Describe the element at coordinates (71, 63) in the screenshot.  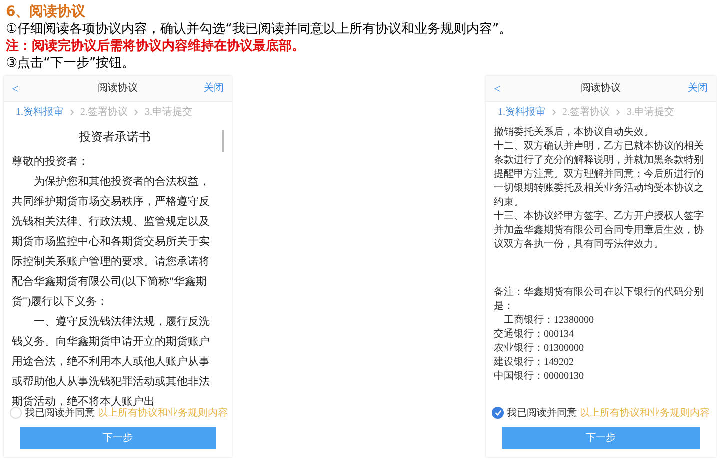
I see `instruction-text: ③点击“下一步”按钮。` at that location.